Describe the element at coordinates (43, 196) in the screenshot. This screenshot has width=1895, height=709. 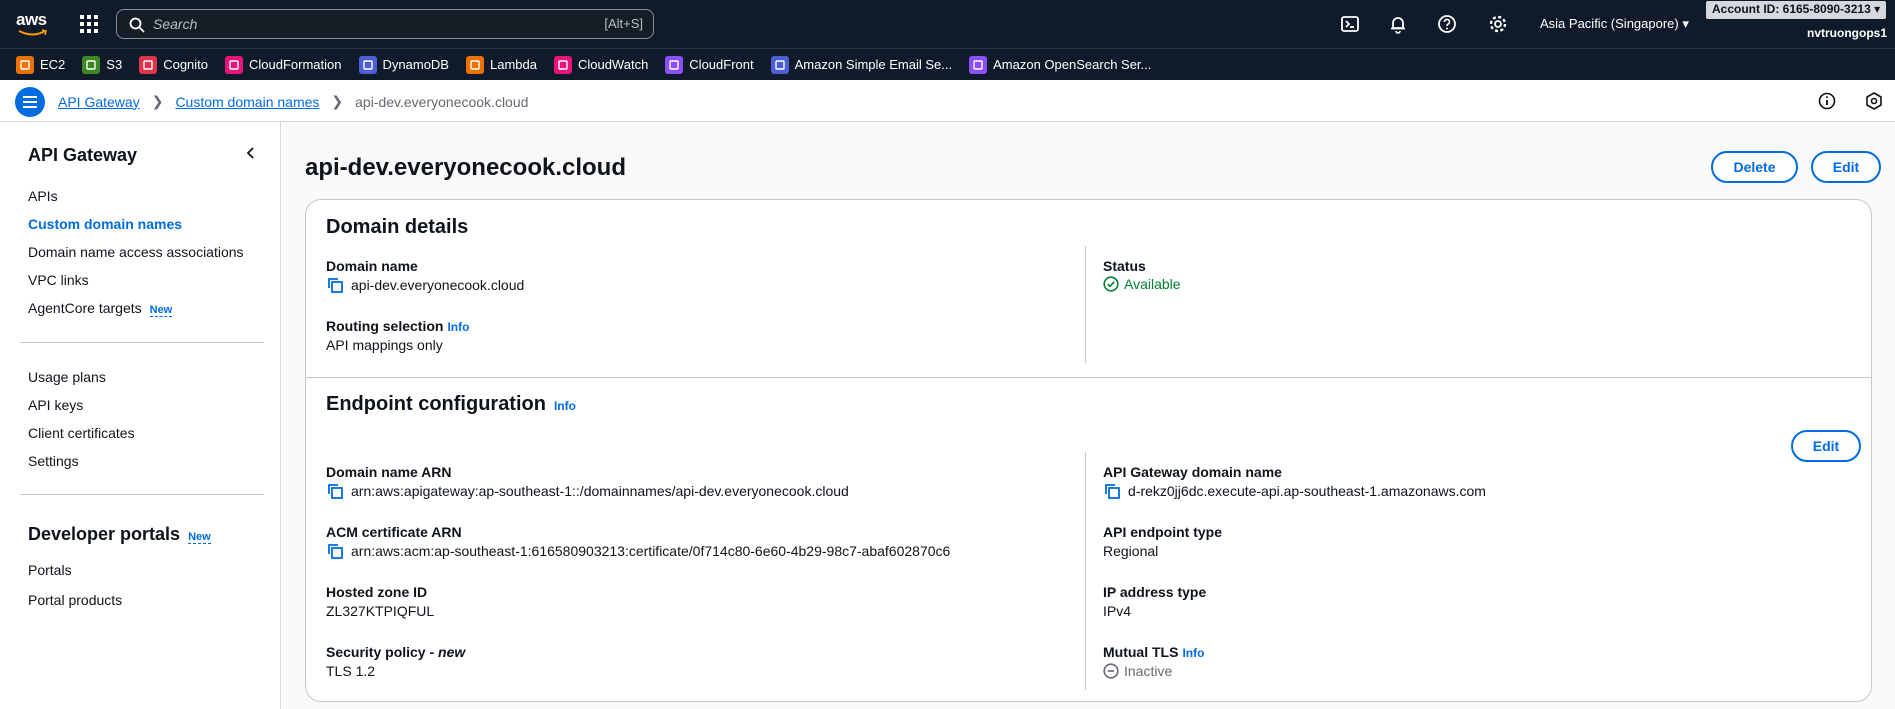
I see `sidebar-item-apis: APIs` at that location.